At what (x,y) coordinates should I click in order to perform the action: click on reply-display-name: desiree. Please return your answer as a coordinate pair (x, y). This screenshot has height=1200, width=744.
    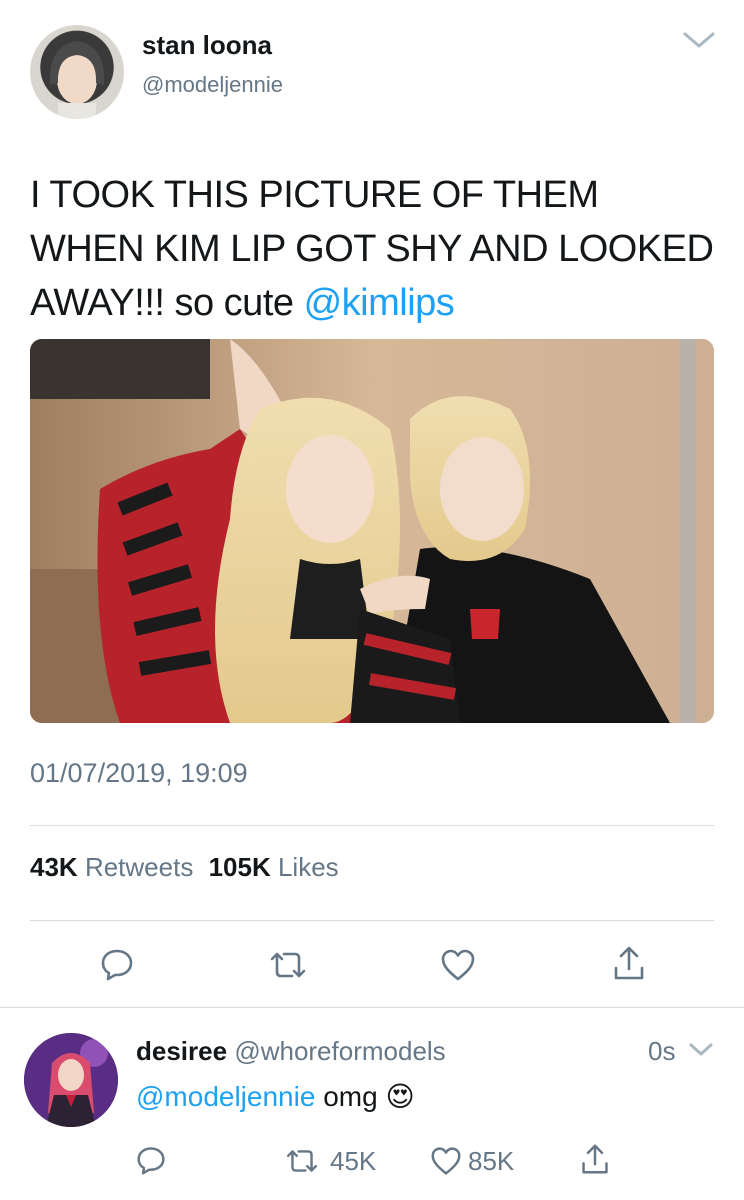
    Looking at the image, I should click on (181, 1051).